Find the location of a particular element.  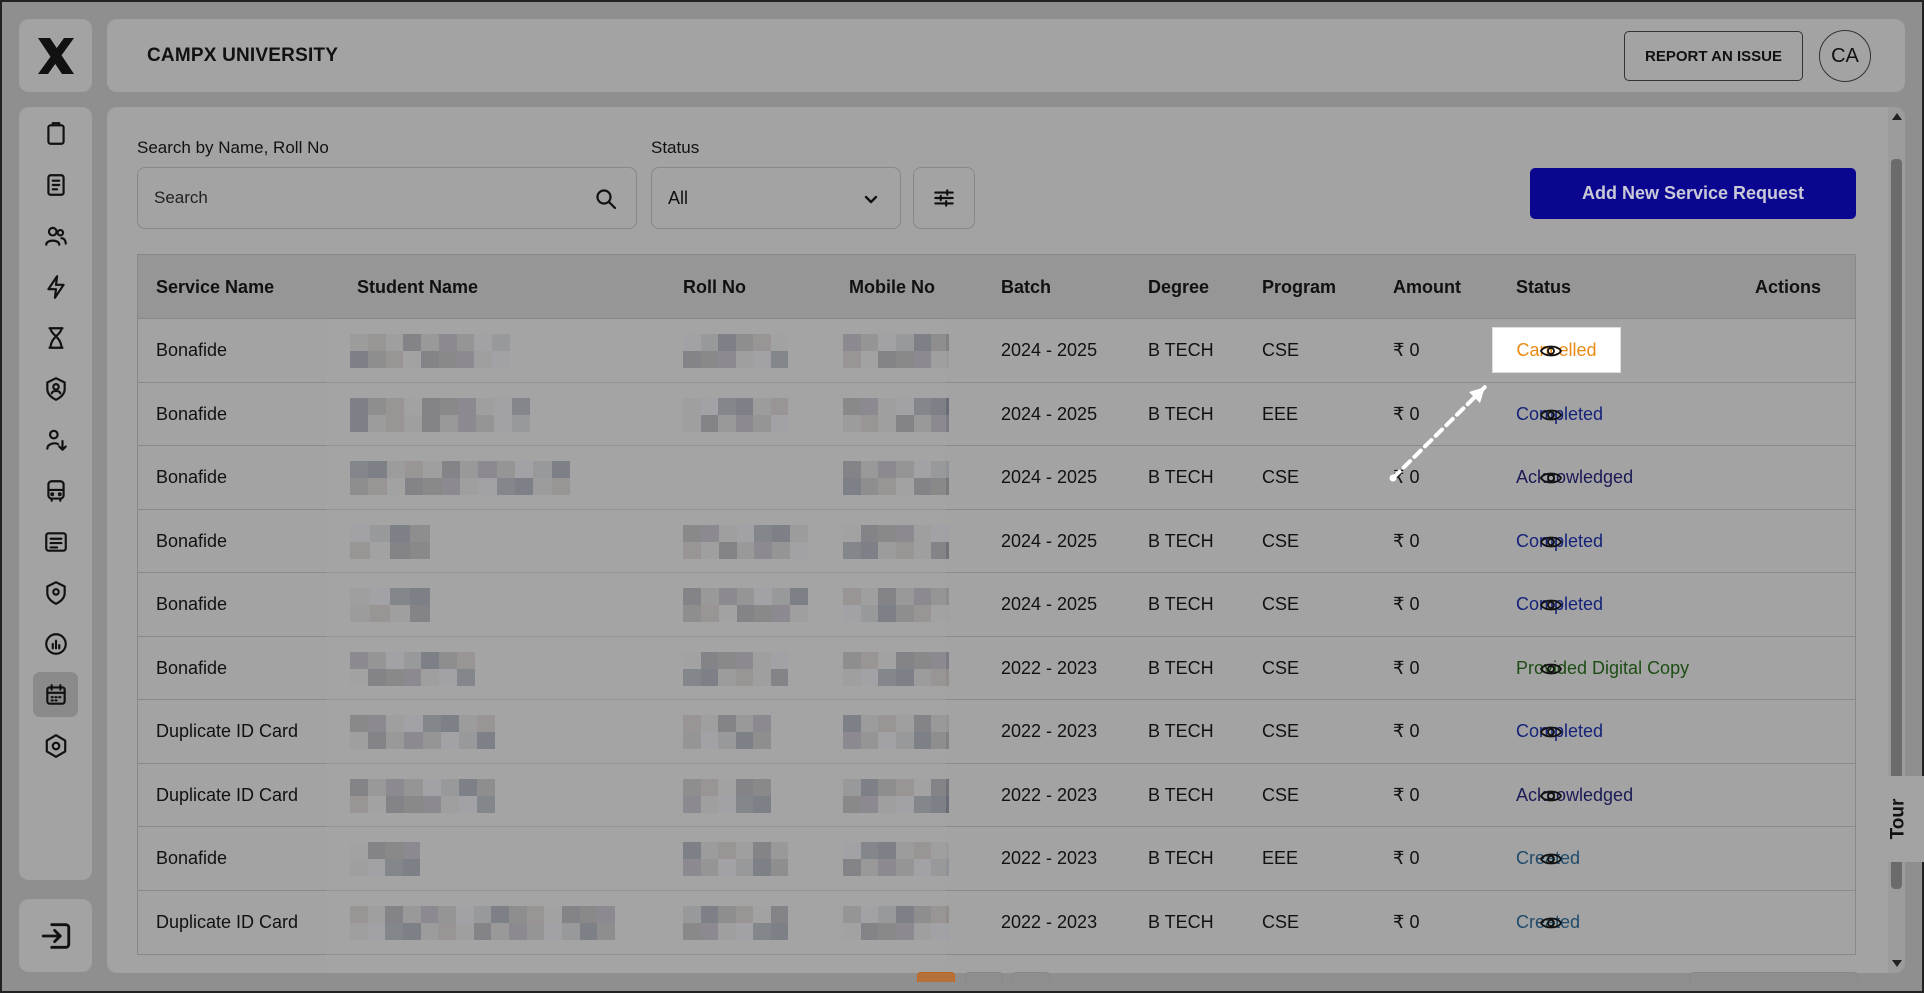

user-cycle-icon is located at coordinates (56, 440).